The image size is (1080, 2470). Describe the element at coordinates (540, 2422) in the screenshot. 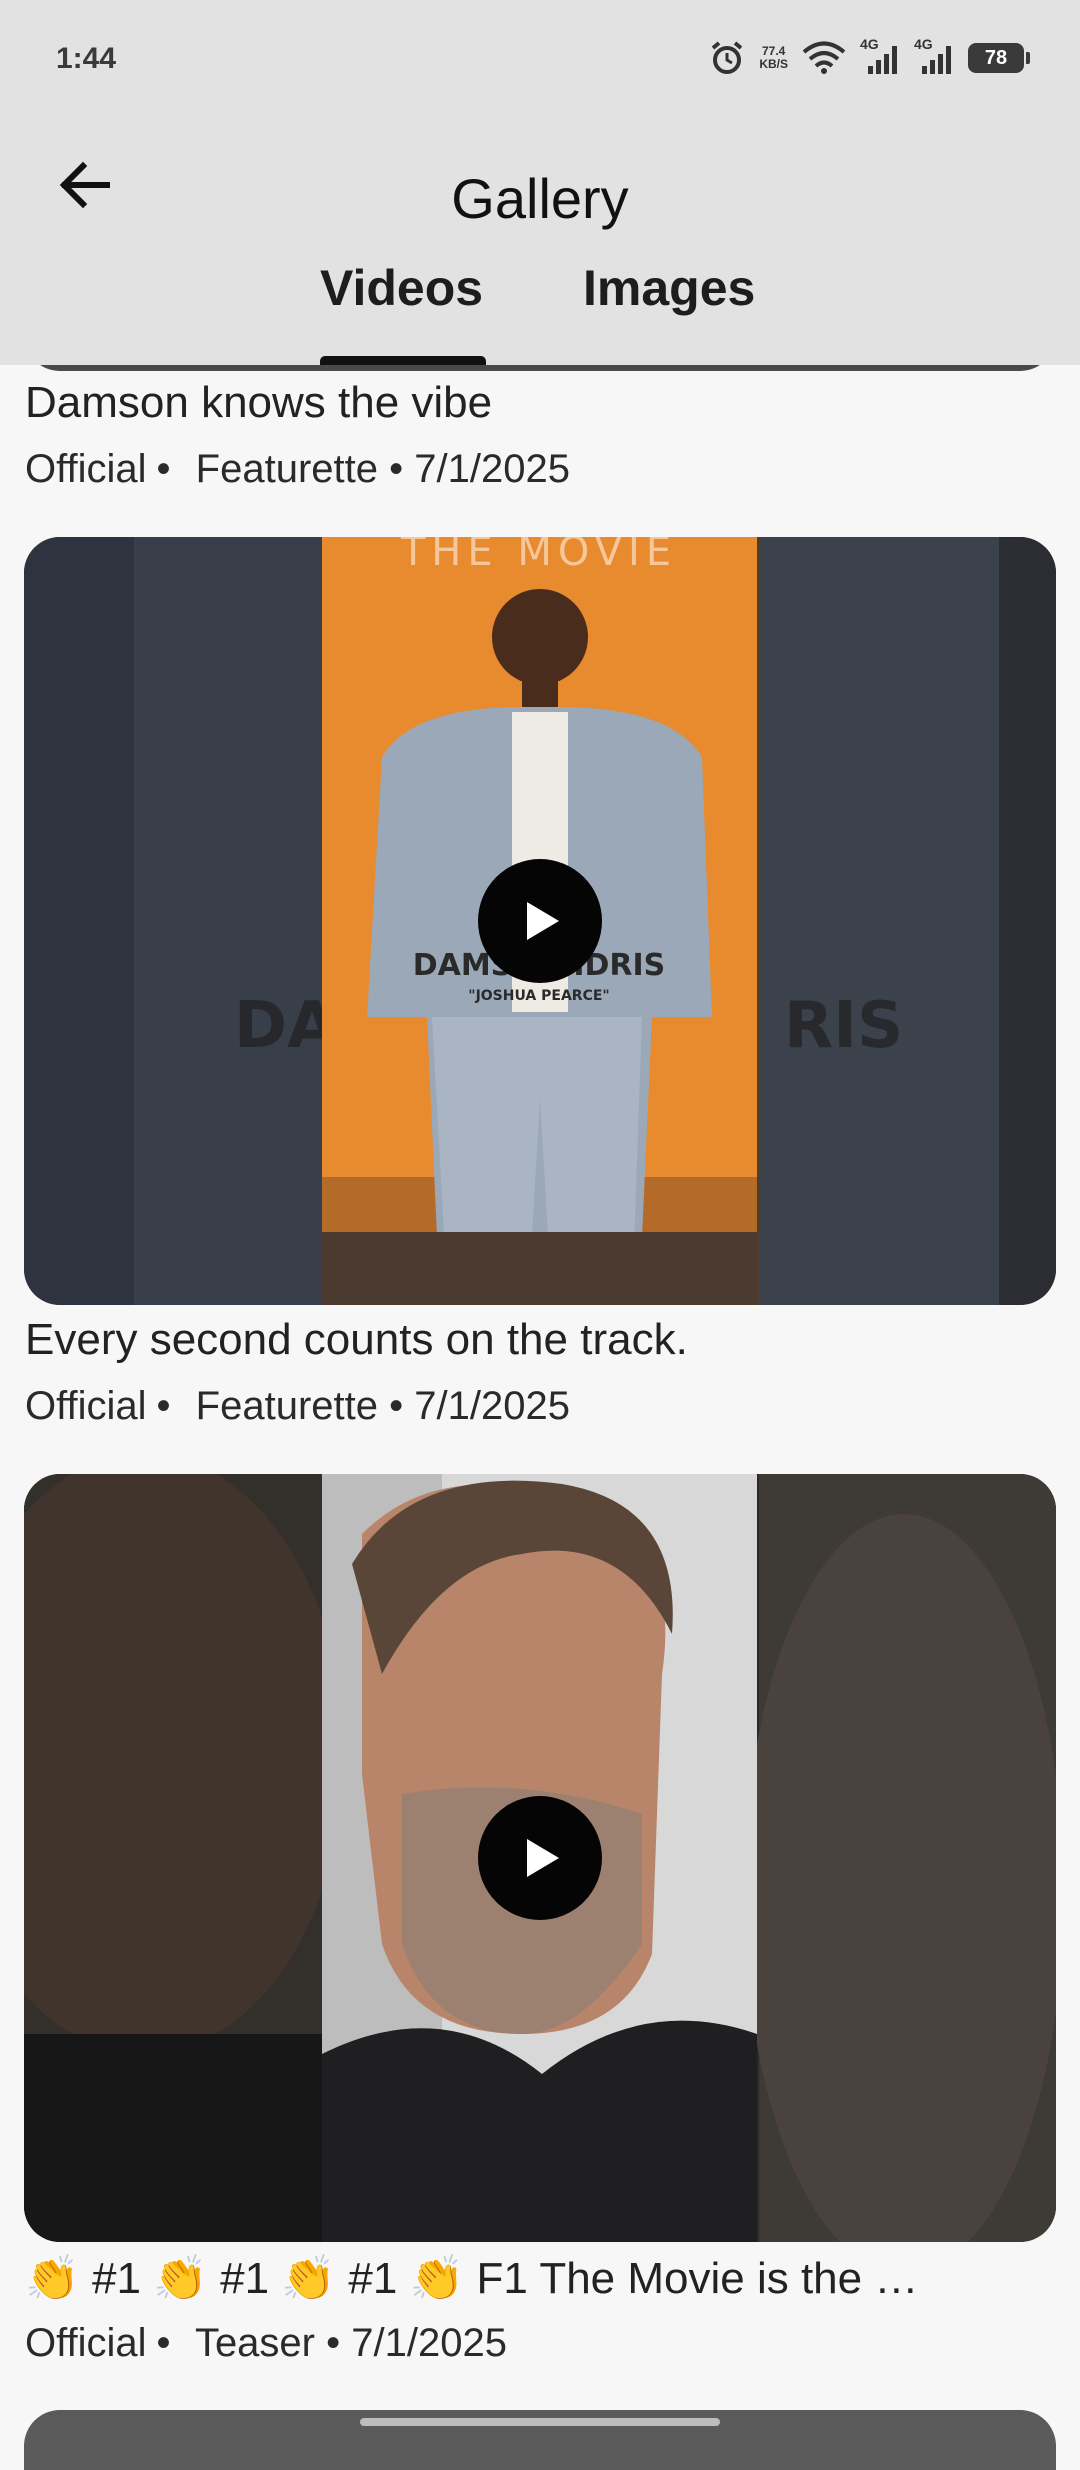

I see `home-indicator` at that location.